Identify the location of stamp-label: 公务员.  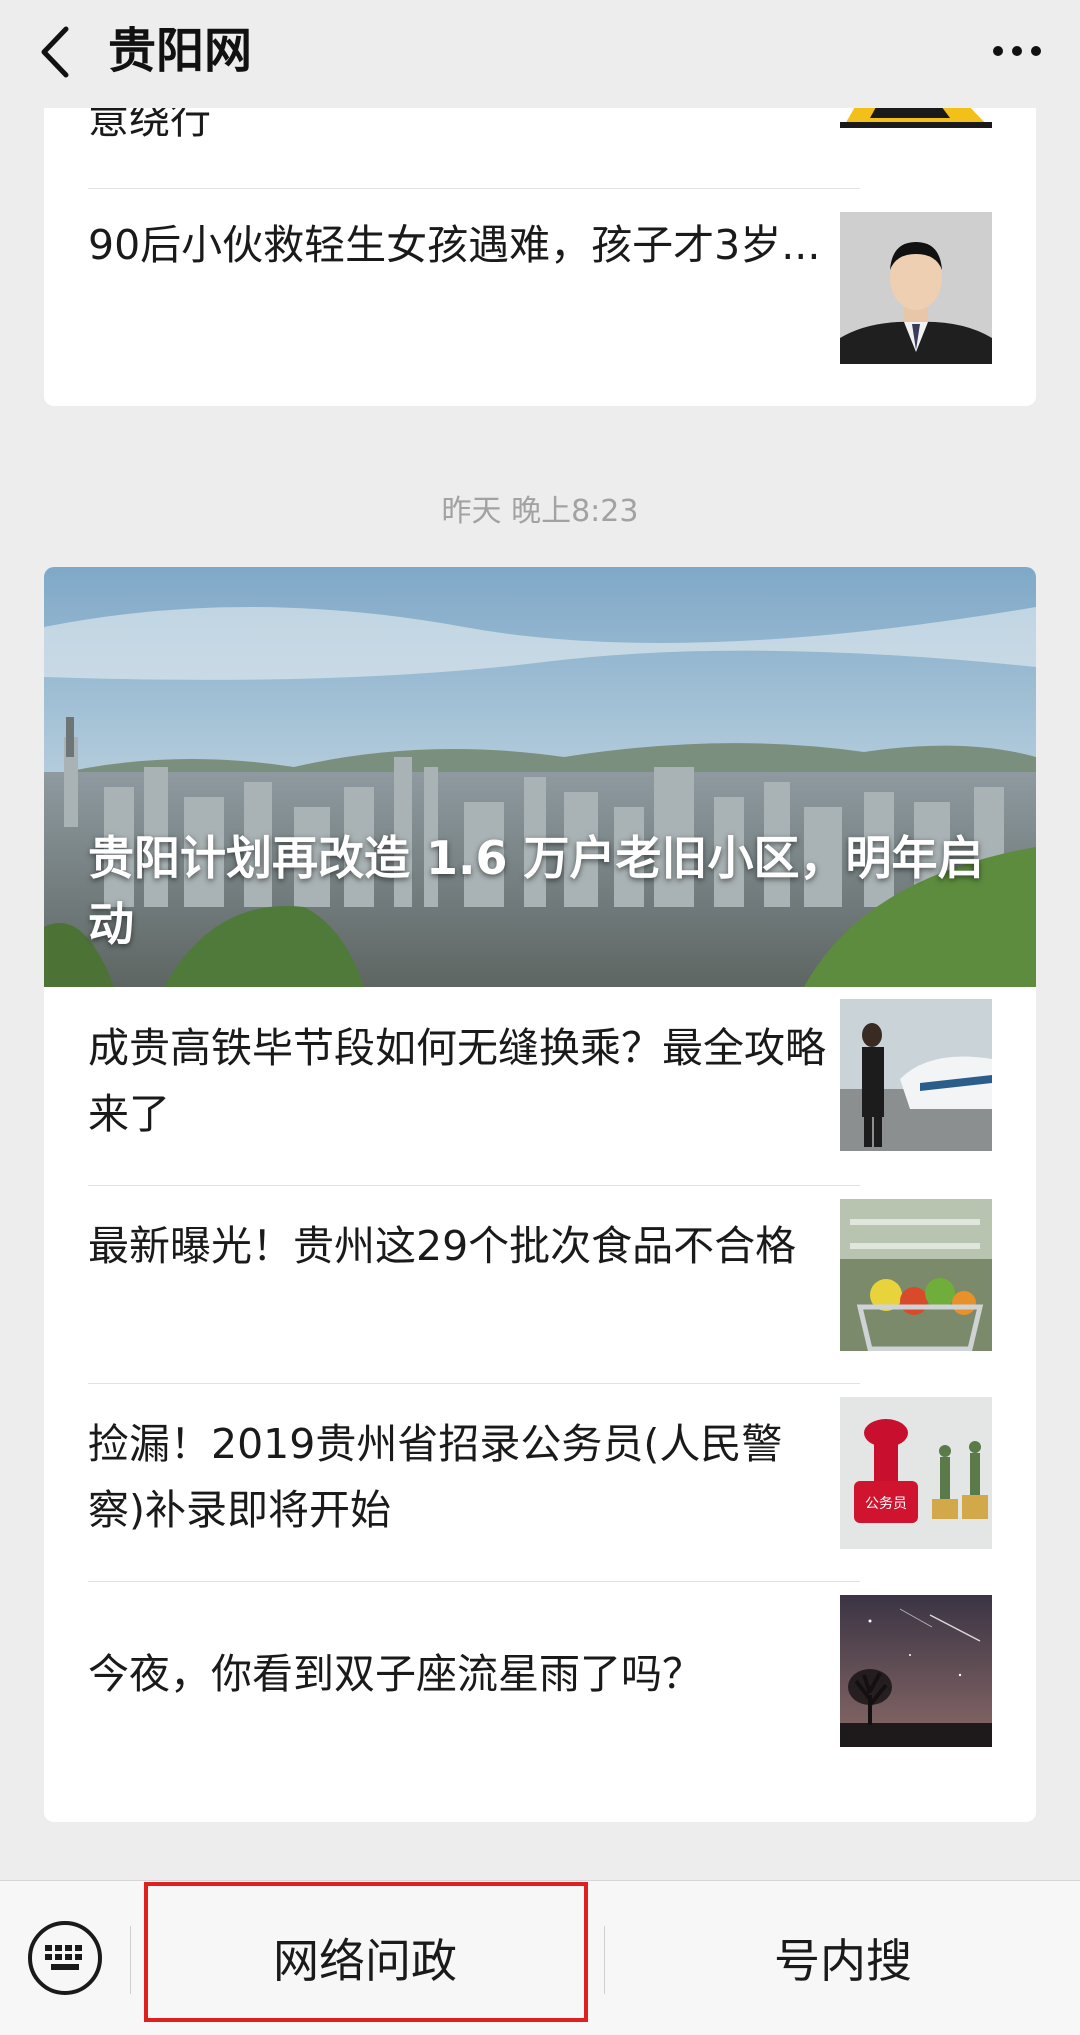
(886, 1504).